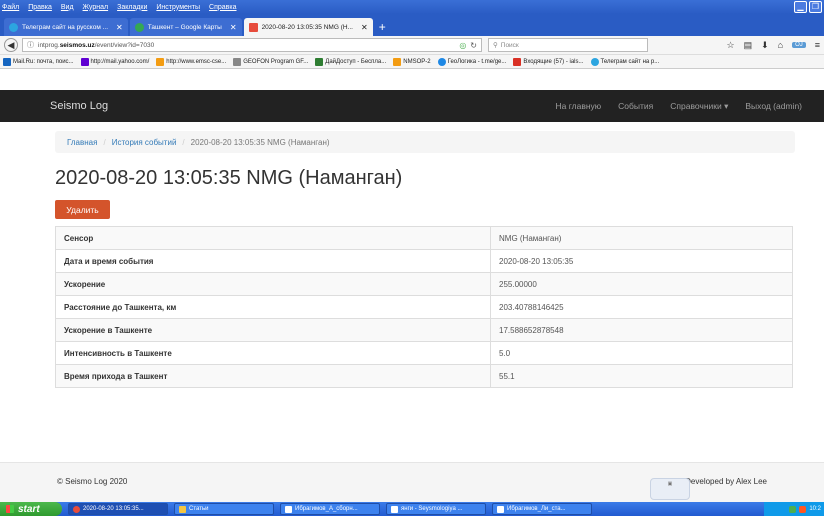 The width and height of the screenshot is (824, 516). I want to click on detail-key: Ускорение в Ташкенте, so click(273, 330).